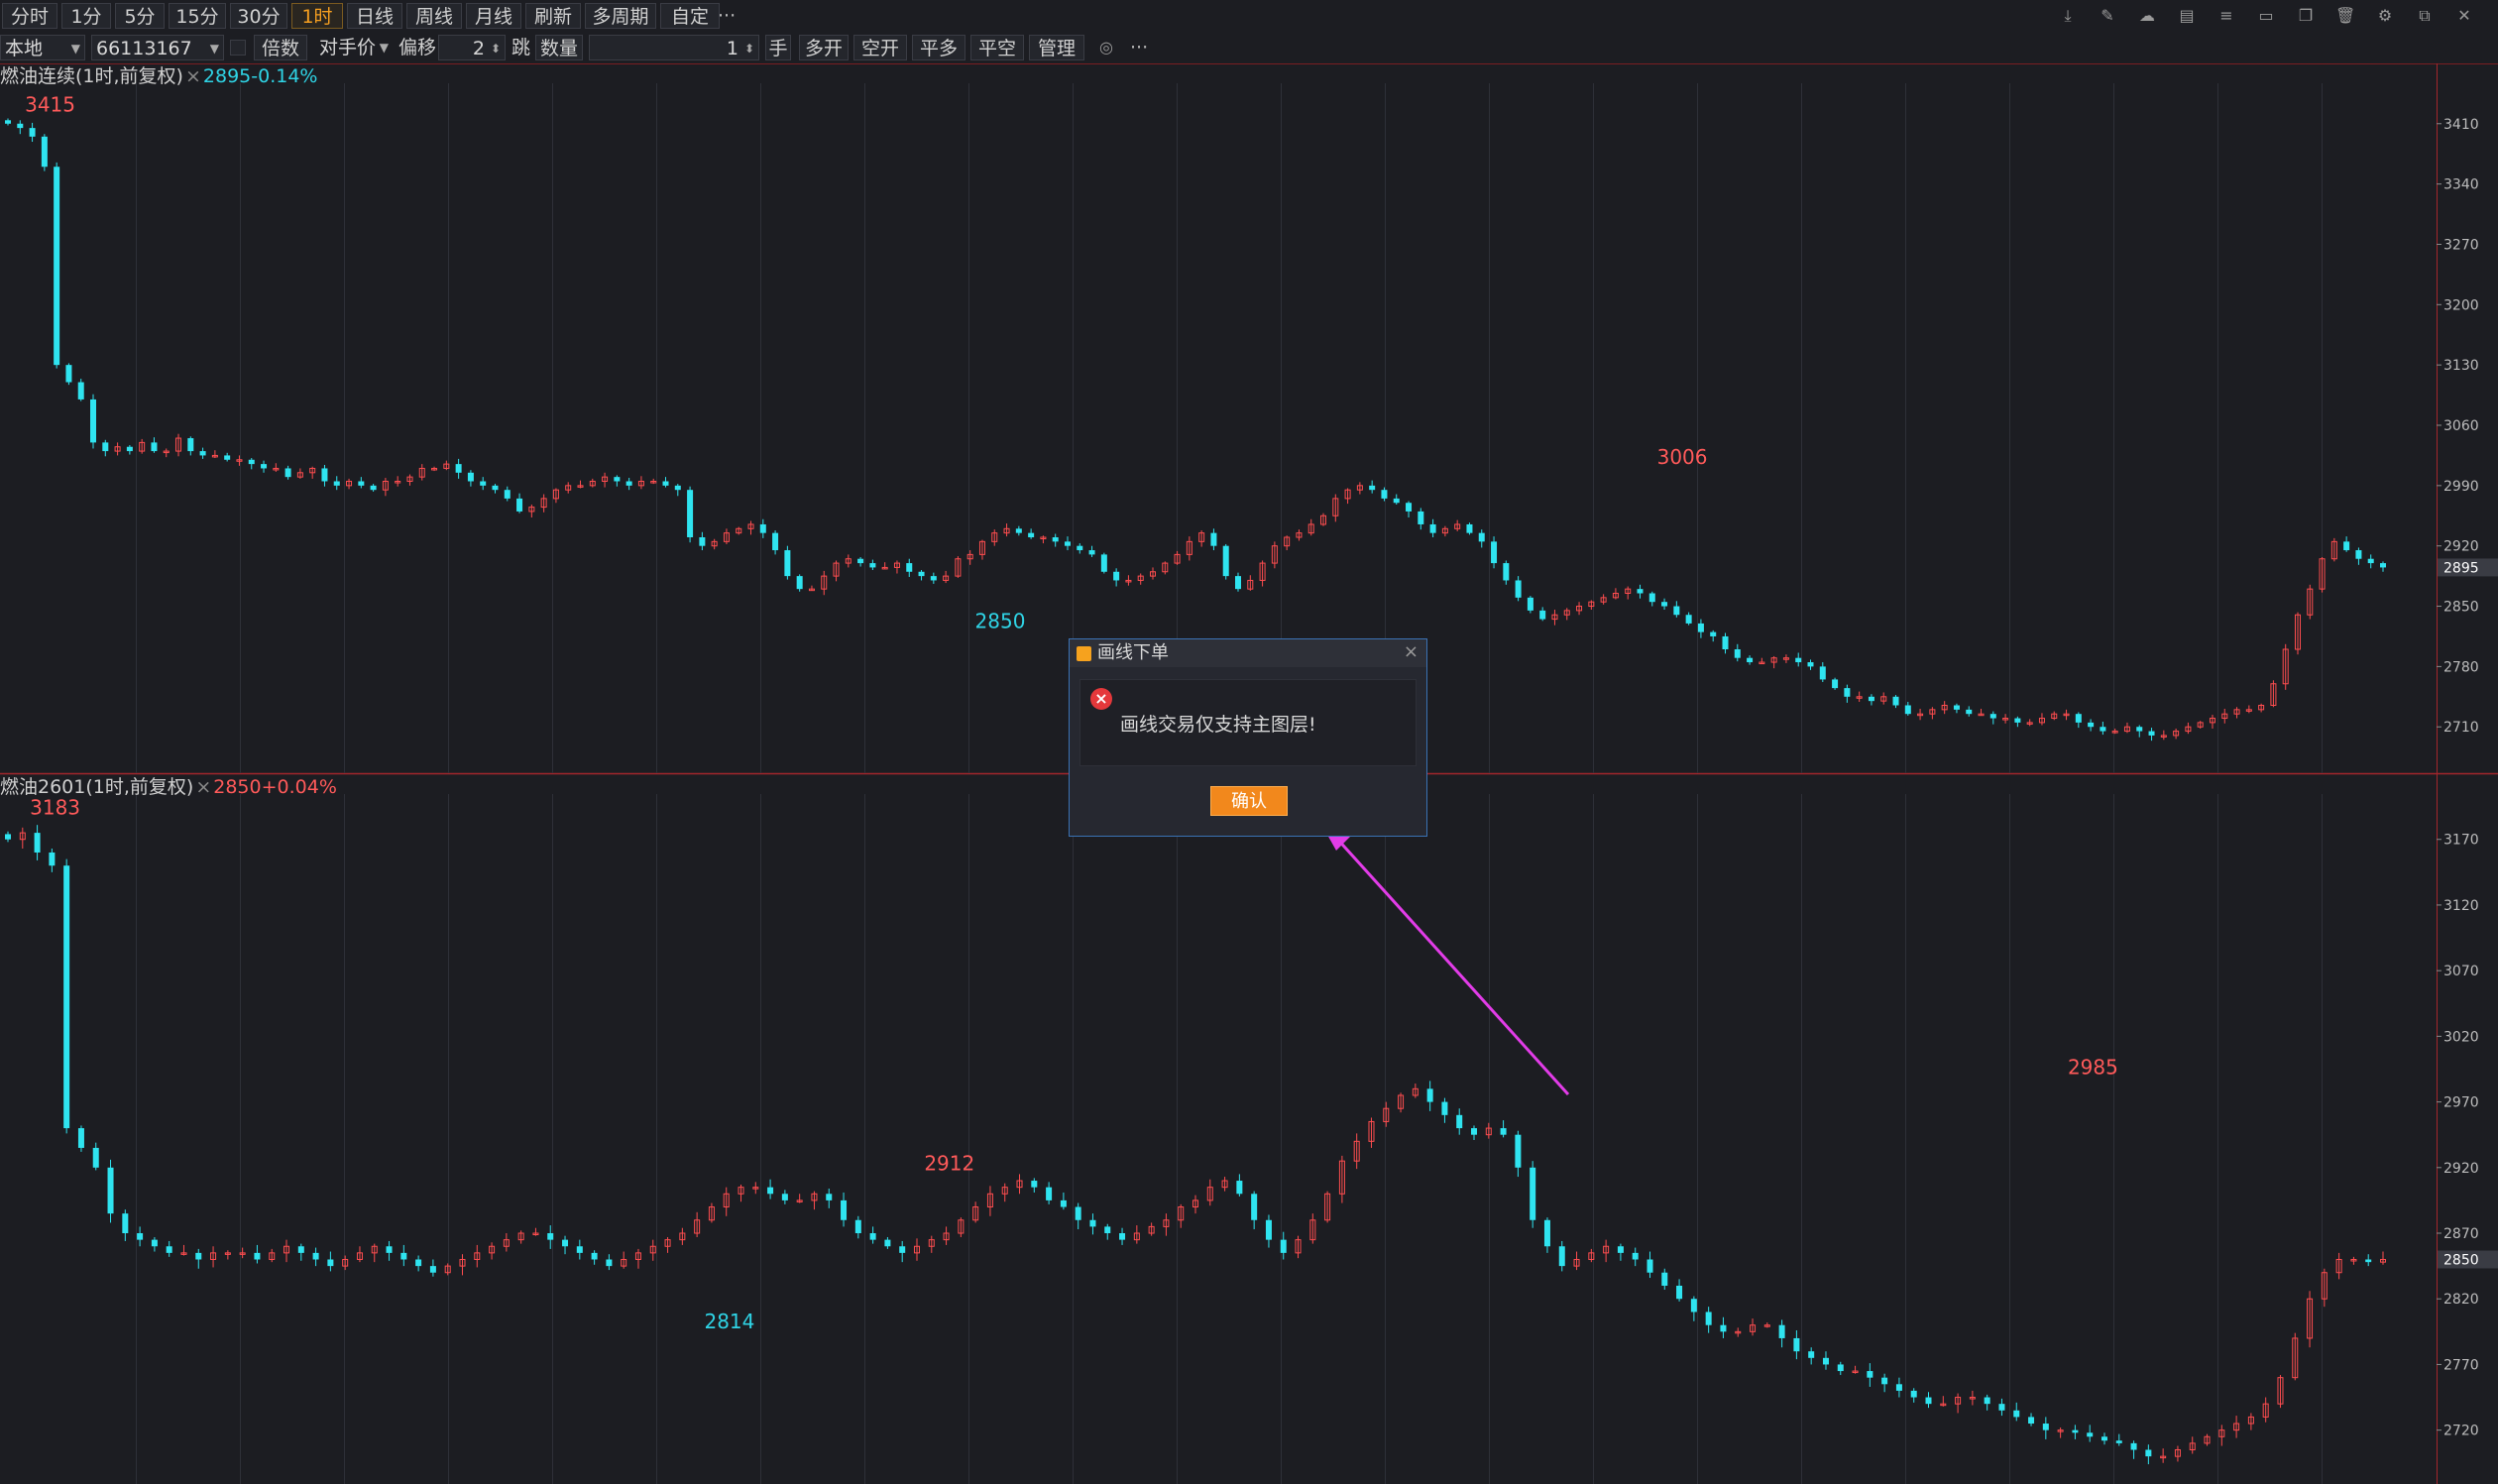 This screenshot has width=2498, height=1484. I want to click on action-button: 管理, so click(1056, 47).